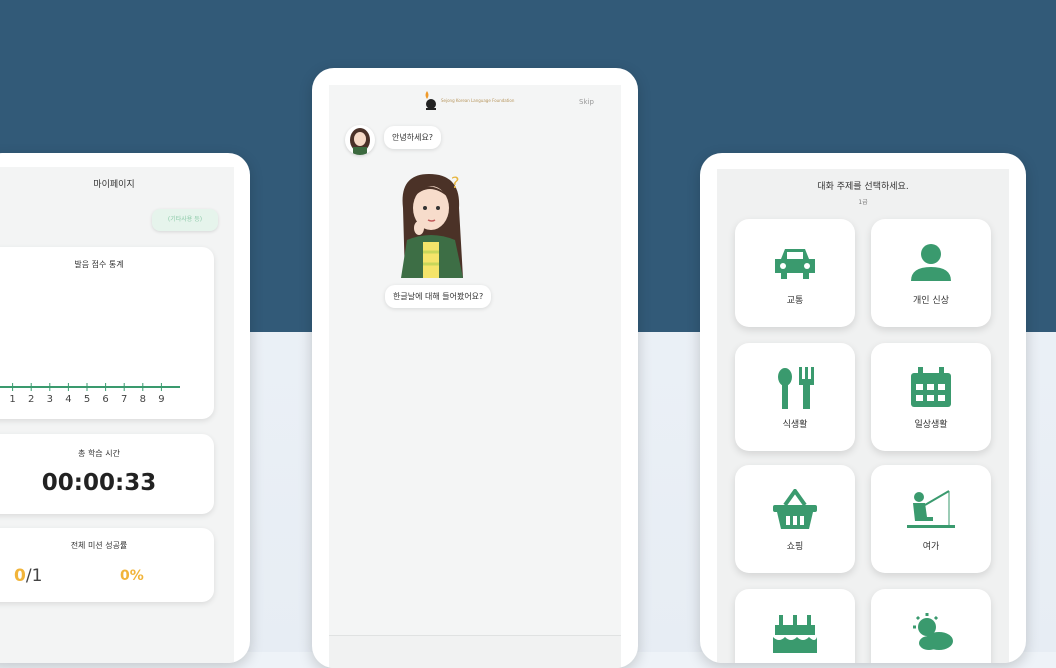 This screenshot has width=1056, height=668. I want to click on car-icon, so click(795, 264).